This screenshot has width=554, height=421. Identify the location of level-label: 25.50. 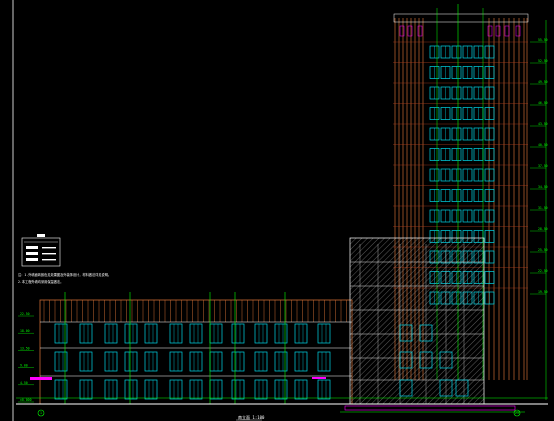
(543, 250).